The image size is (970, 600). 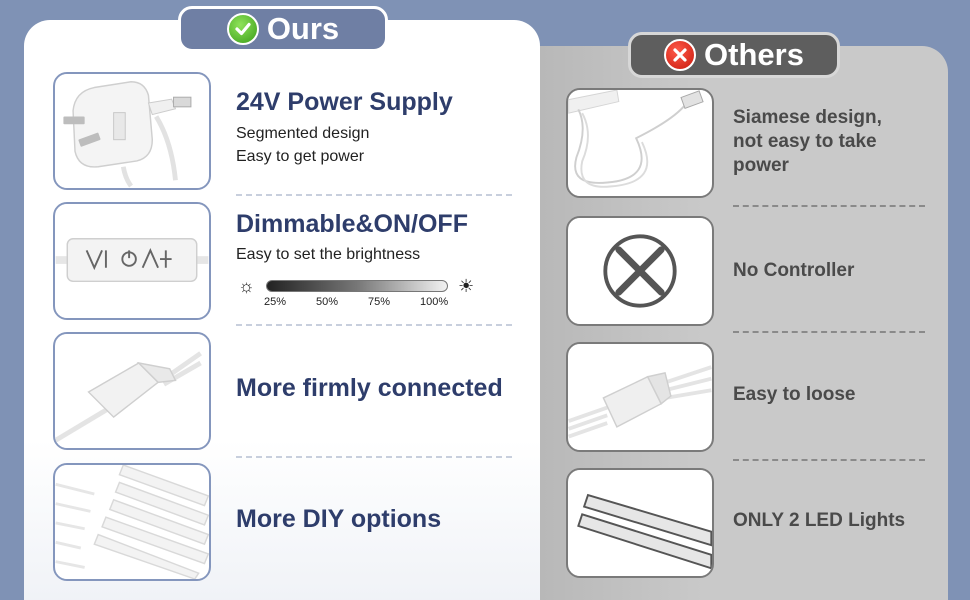 What do you see at coordinates (328, 254) in the screenshot?
I see `ours-2-line-1: Easy to set the brightness` at bounding box center [328, 254].